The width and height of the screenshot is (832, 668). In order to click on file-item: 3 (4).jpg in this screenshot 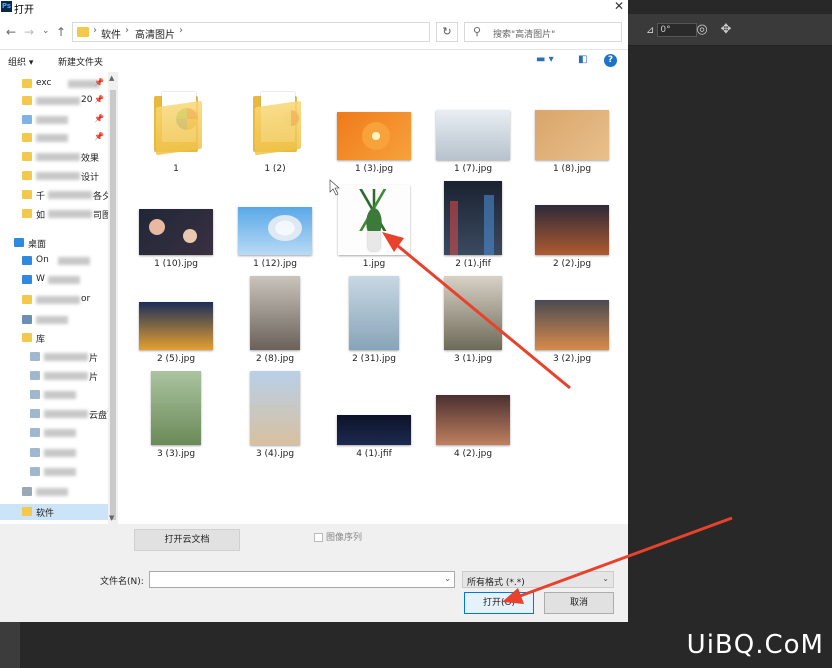, I will do `click(275, 415)`.